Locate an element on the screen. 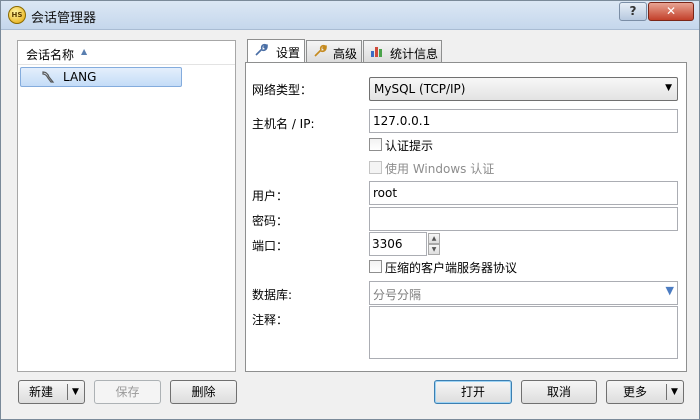 The height and width of the screenshot is (420, 700). save-button: 保存 is located at coordinates (127, 392).